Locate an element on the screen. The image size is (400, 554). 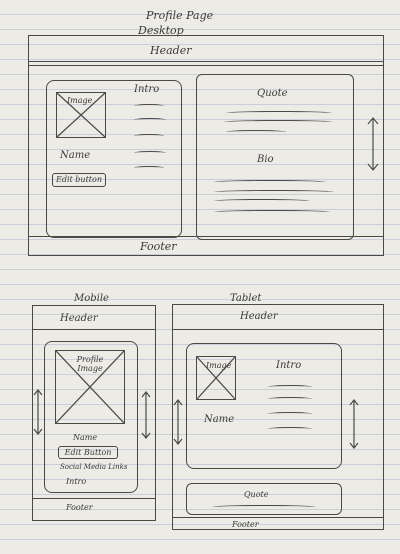
mobile-header-divider is located at coordinates (94, 329).